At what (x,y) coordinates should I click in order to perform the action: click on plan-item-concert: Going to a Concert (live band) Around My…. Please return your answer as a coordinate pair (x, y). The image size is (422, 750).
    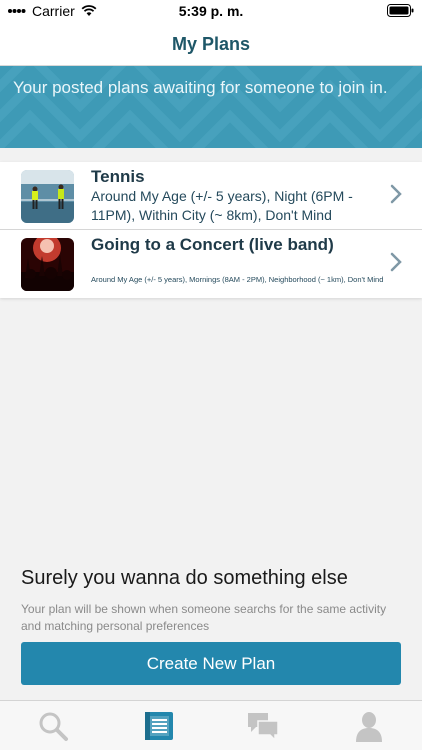
    Looking at the image, I should click on (211, 264).